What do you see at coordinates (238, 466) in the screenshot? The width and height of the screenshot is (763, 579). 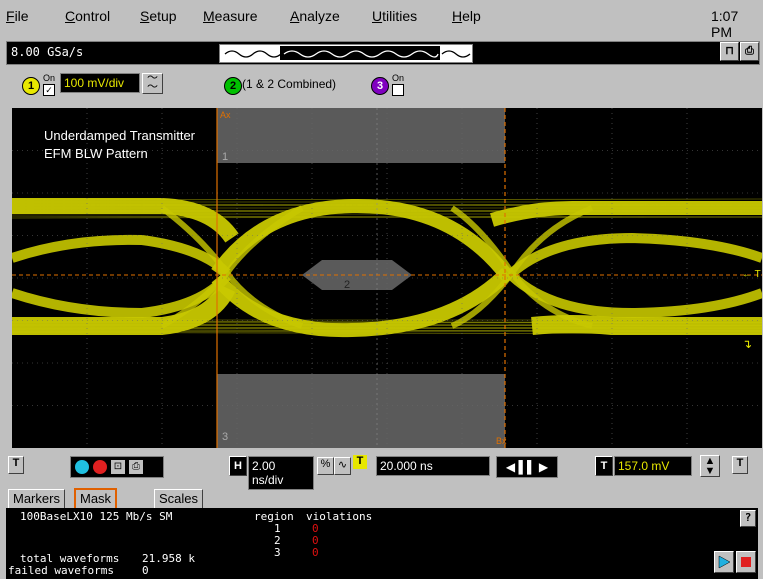 I see `horizontal-icon: H` at bounding box center [238, 466].